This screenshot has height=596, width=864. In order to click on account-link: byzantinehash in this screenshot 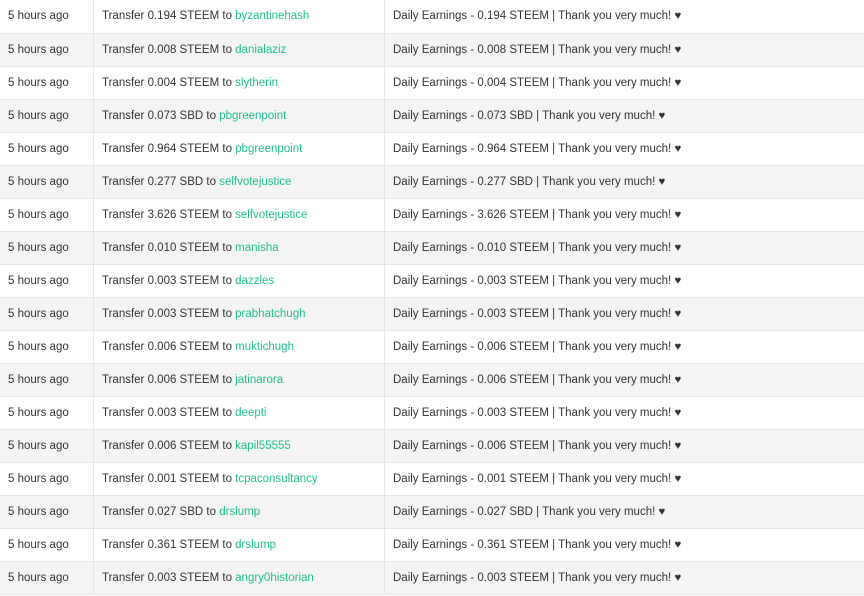, I will do `click(272, 16)`.